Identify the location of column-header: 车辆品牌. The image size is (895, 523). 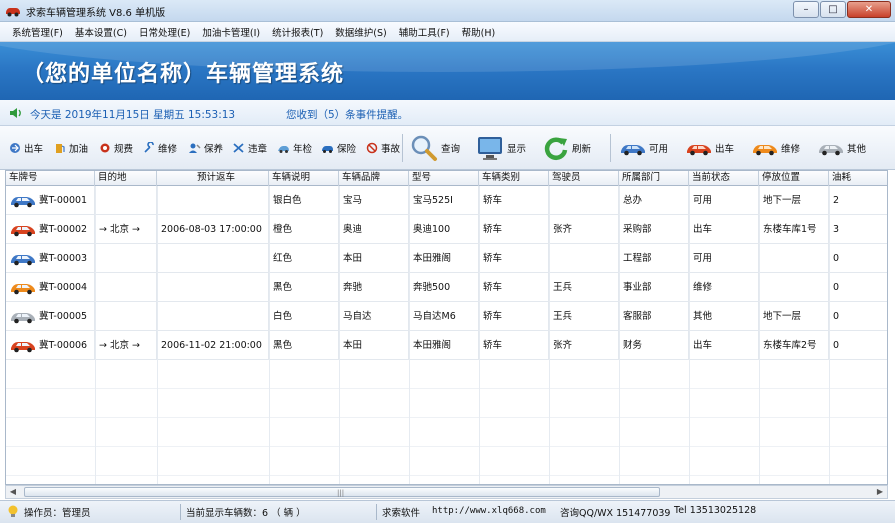
(374, 178).